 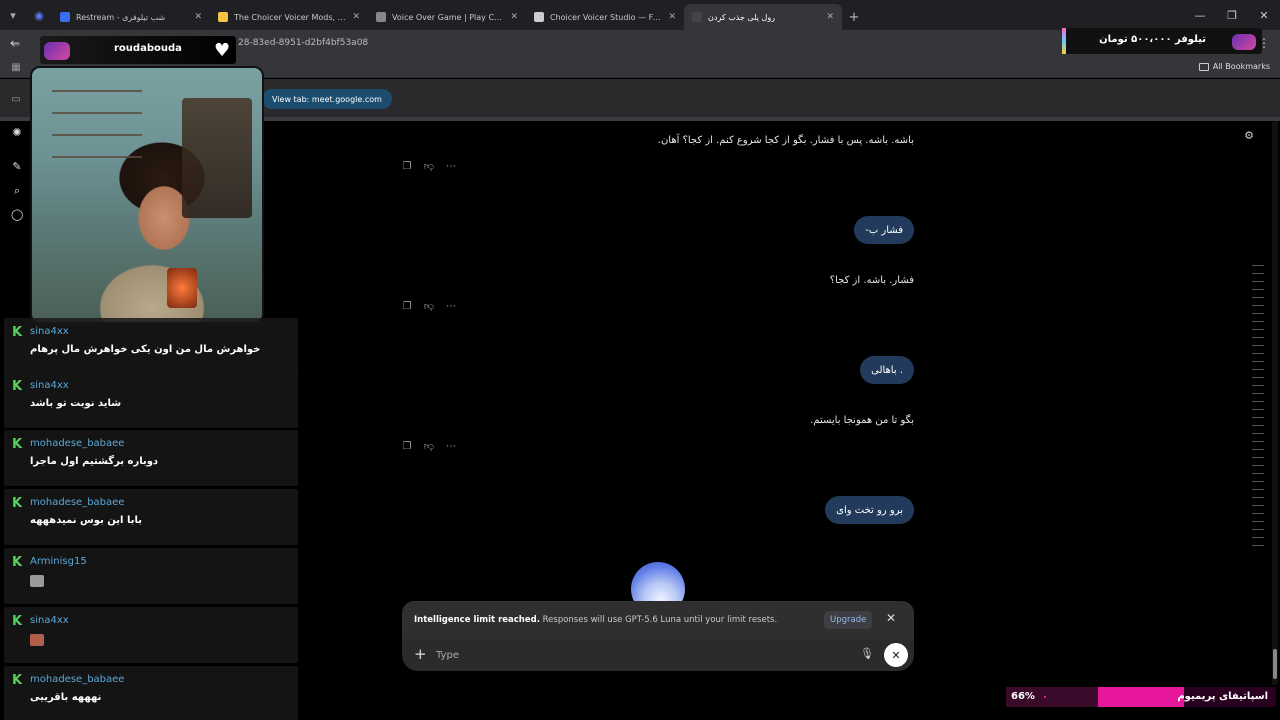 I want to click on emote-icon, so click(x=37, y=640).